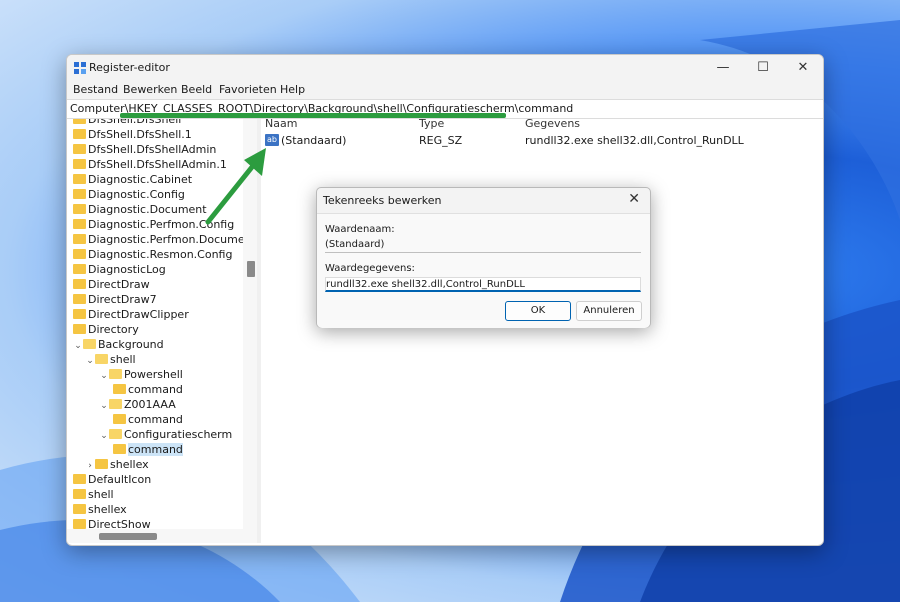  What do you see at coordinates (166, 239) in the screenshot?
I see `tree-item-label: Diagnostic.Perfmon.Document` at bounding box center [166, 239].